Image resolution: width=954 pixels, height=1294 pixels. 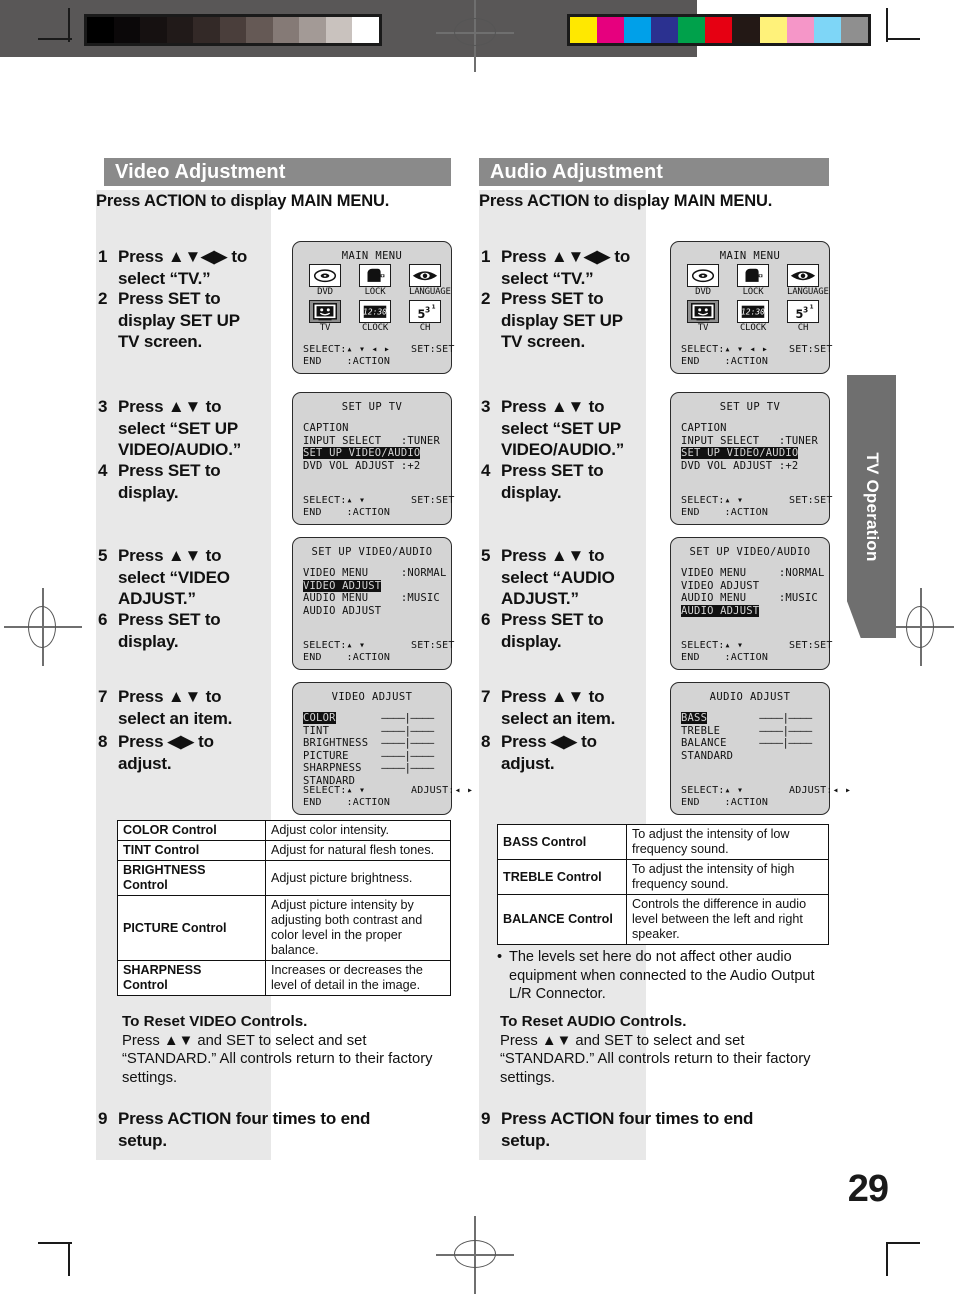 What do you see at coordinates (377, 743) in the screenshot?
I see `osd-row: BRIGHTNESS ————|————` at bounding box center [377, 743].